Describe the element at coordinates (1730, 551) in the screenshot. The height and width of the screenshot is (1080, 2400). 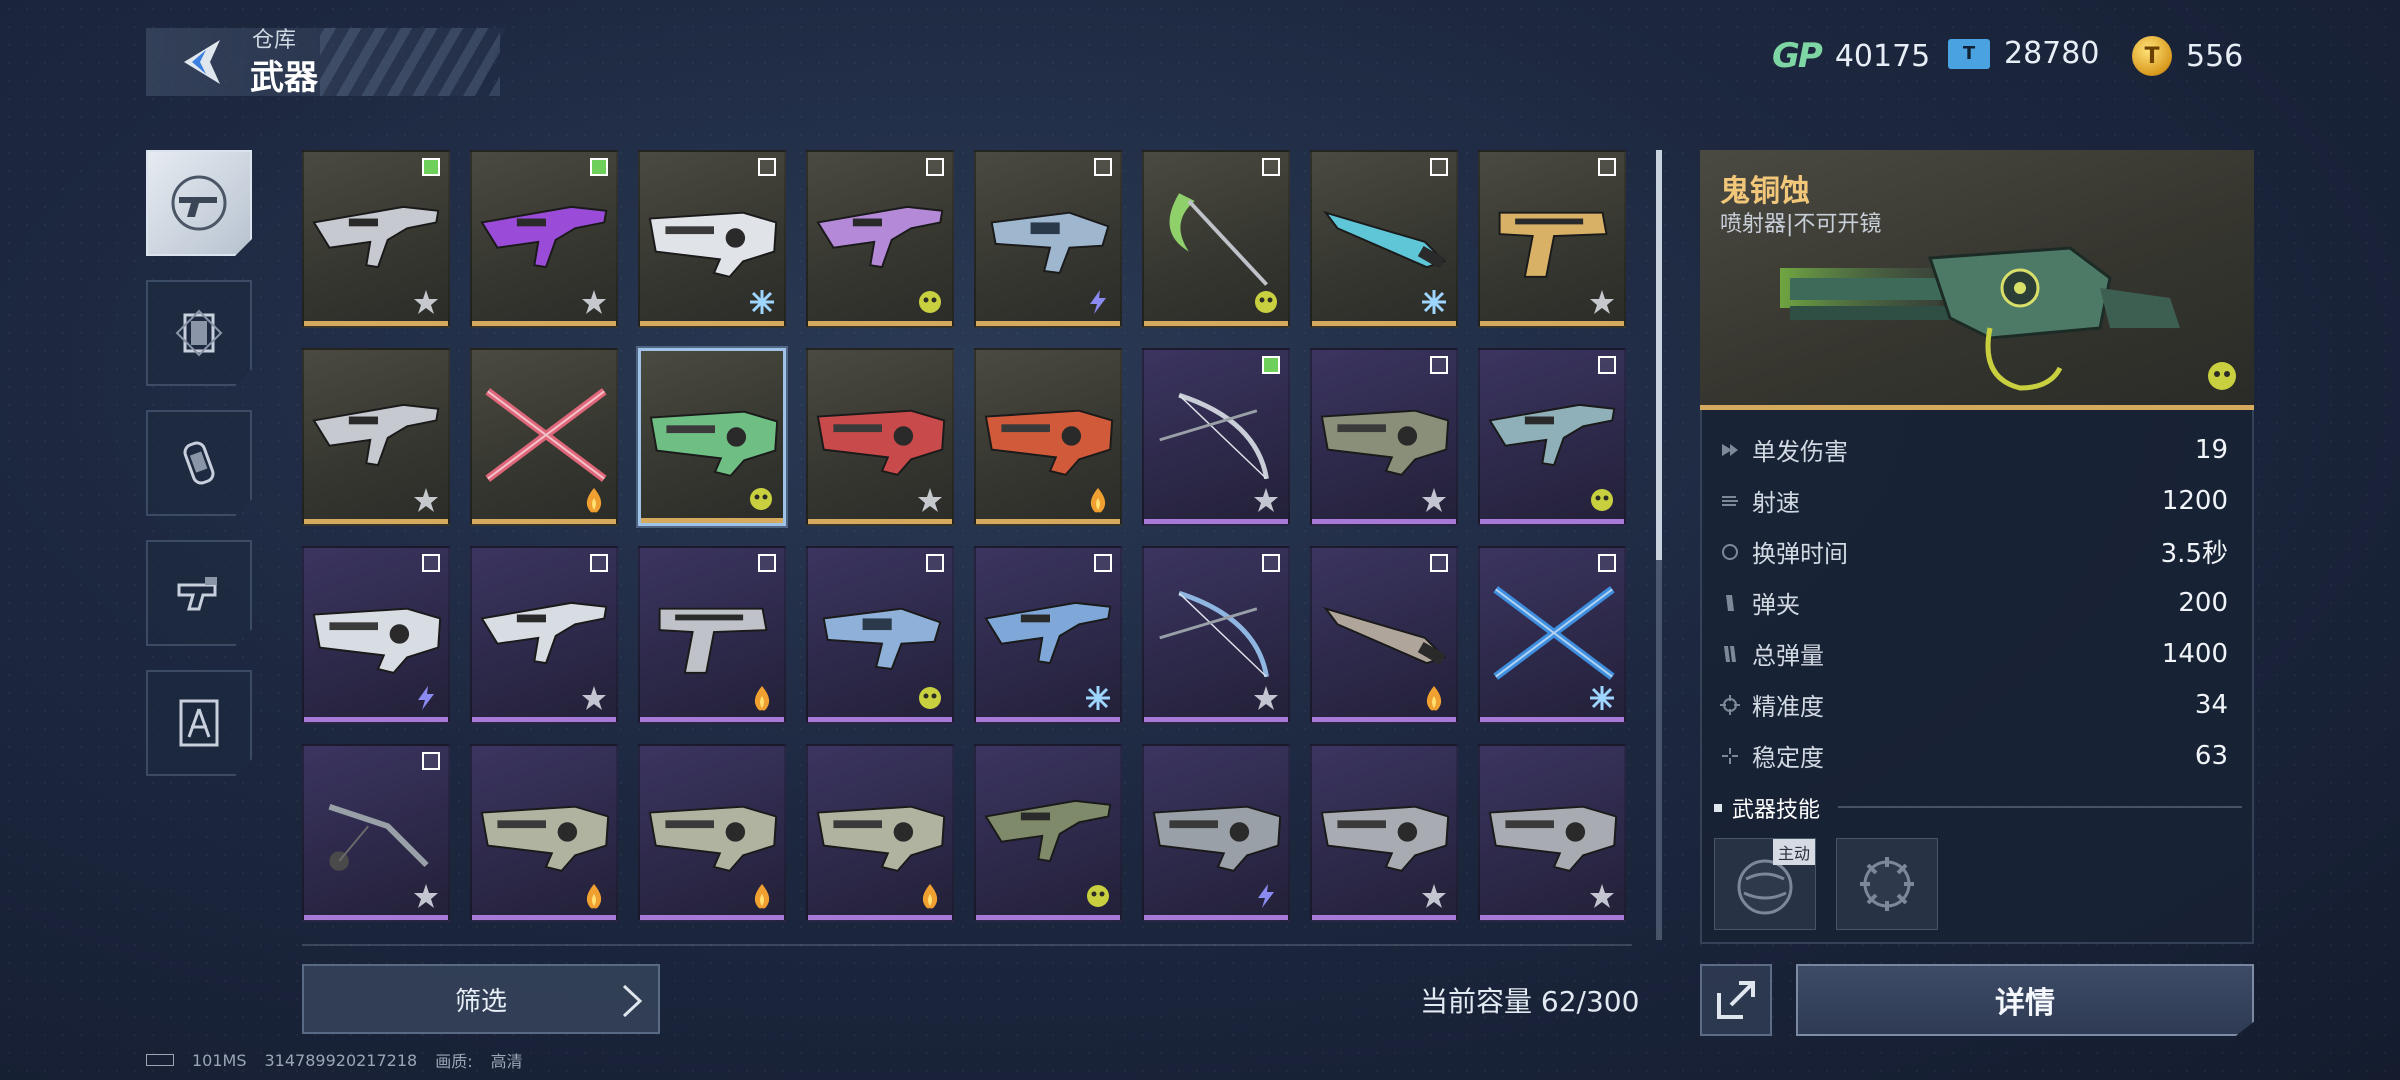
I see `reload-icon` at that location.